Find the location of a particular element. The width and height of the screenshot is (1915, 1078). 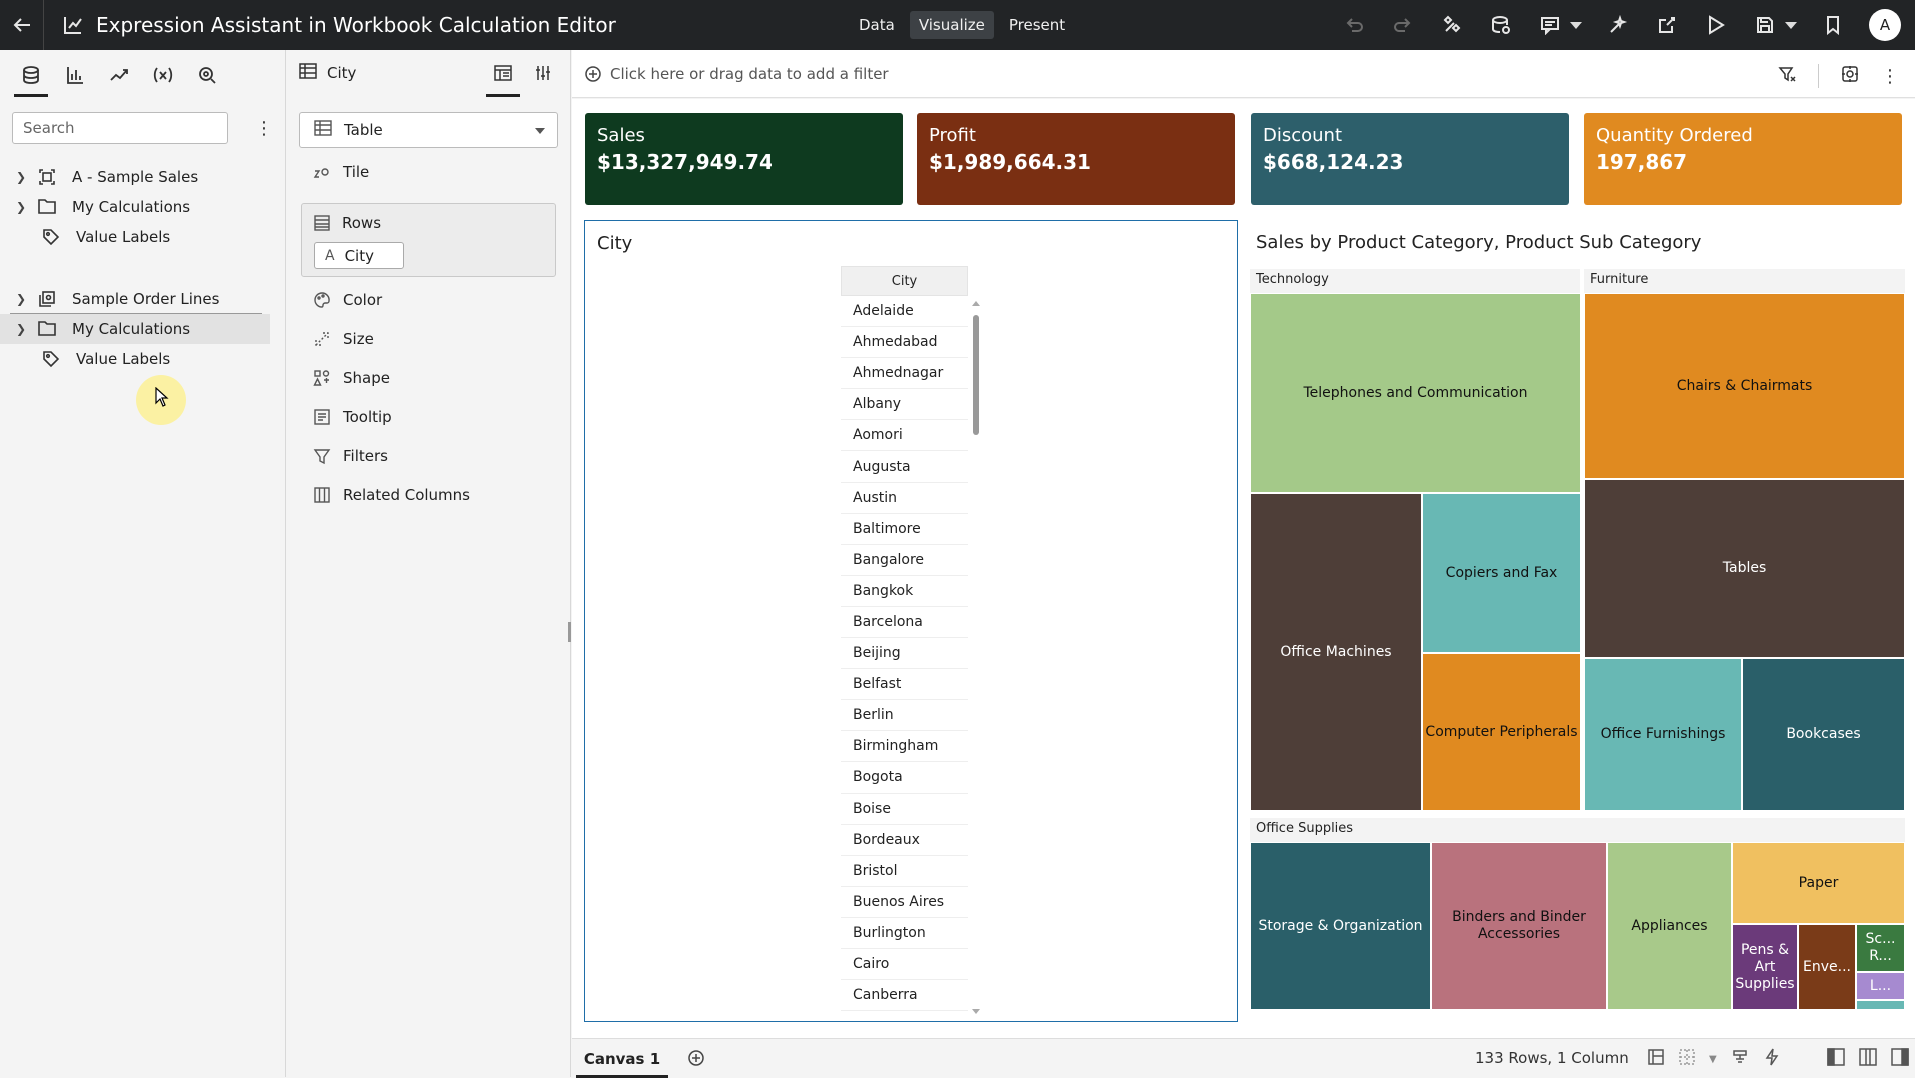

scroll-up-arrow-icon is located at coordinates (976, 303).